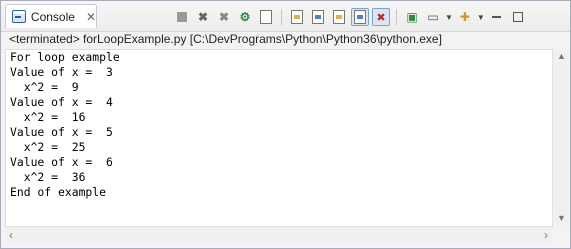  Describe the element at coordinates (465, 17) in the screenshot. I see `open-console-icon: ✚` at that location.